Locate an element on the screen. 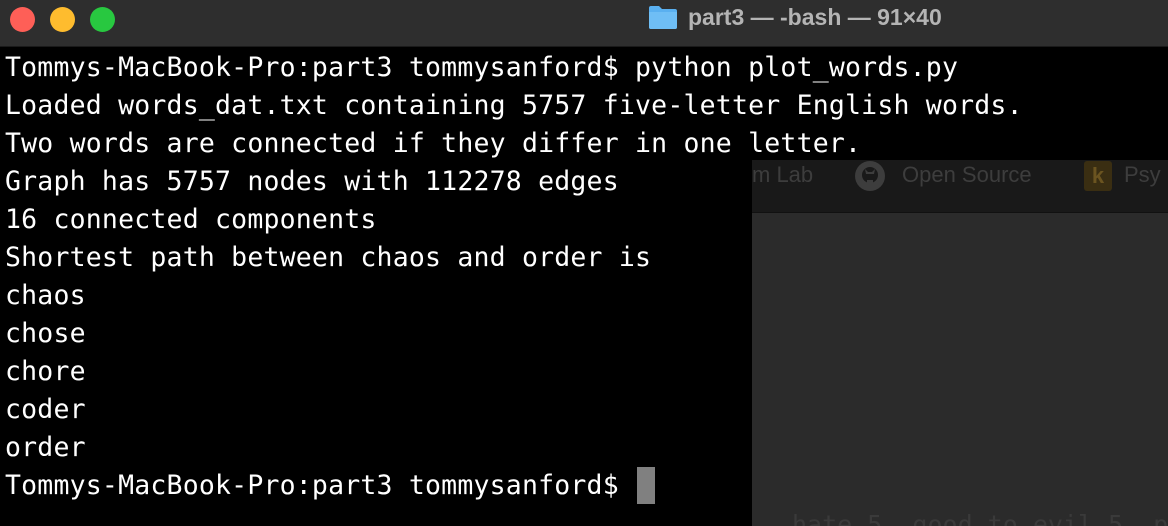 This screenshot has height=526, width=1168. terminal-line: Graph has 5757 nodes with 112278 edges is located at coordinates (312, 181).